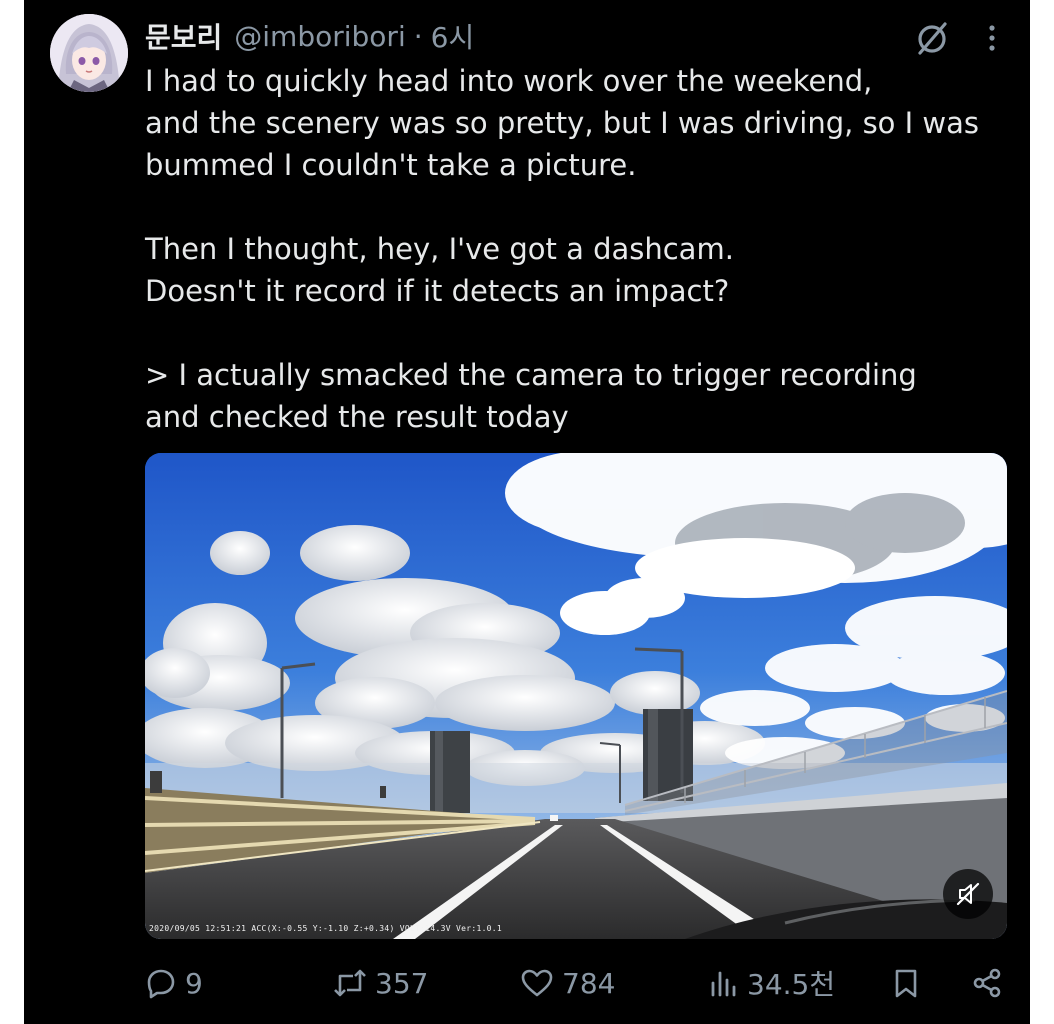  I want to click on views-button: 34.5천, so click(772, 983).